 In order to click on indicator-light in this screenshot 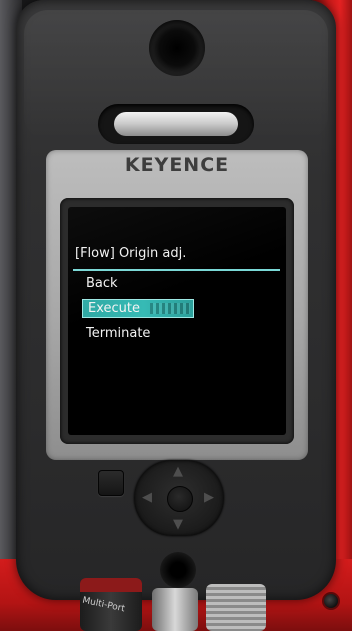, I will do `click(176, 124)`.